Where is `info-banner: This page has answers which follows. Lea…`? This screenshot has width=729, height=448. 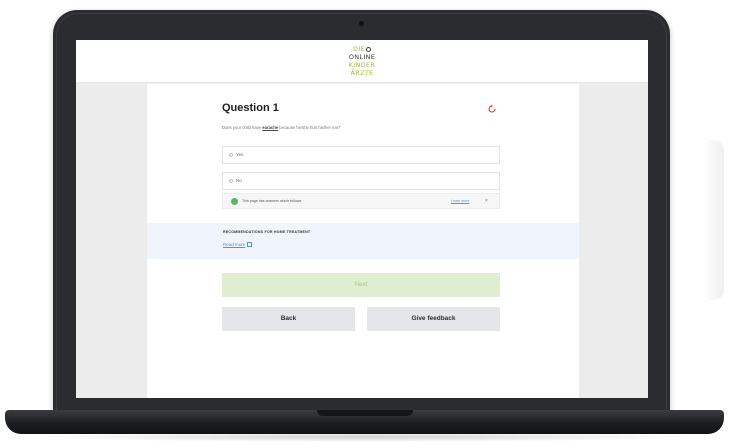
info-banner: This page has answers which follows. Lea… is located at coordinates (361, 201).